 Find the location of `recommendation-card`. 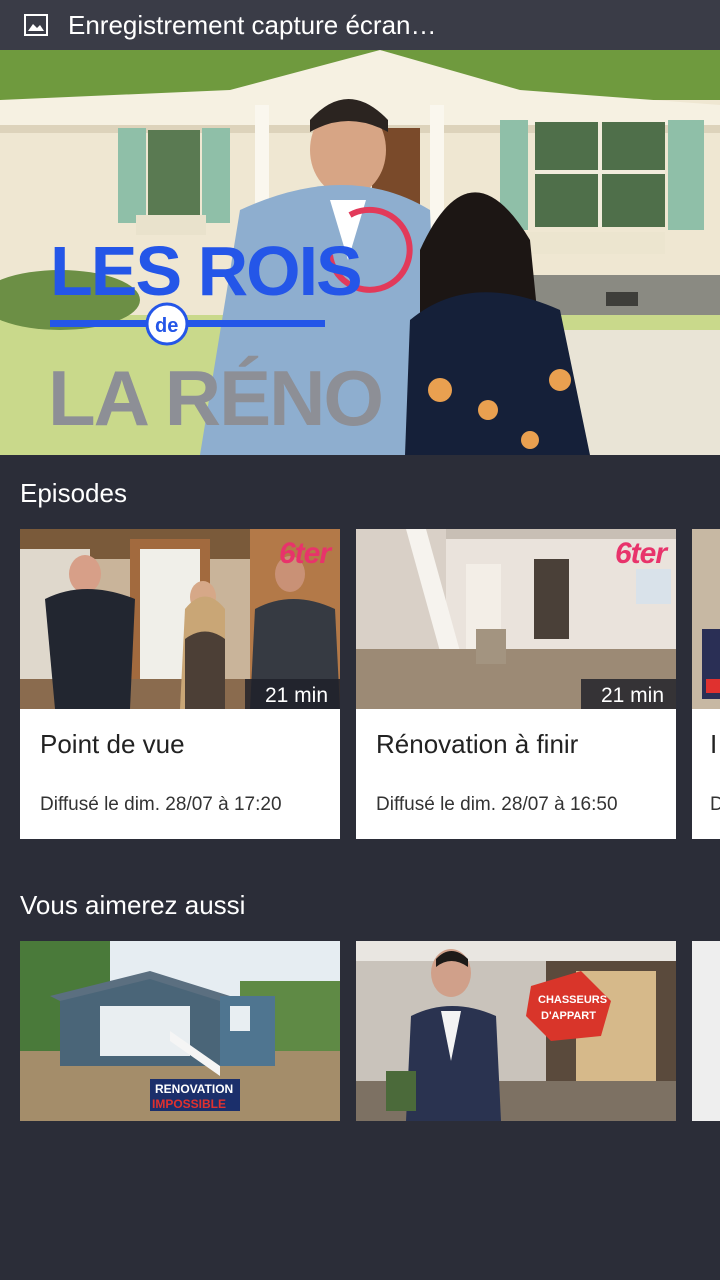

recommendation-card is located at coordinates (706, 1031).